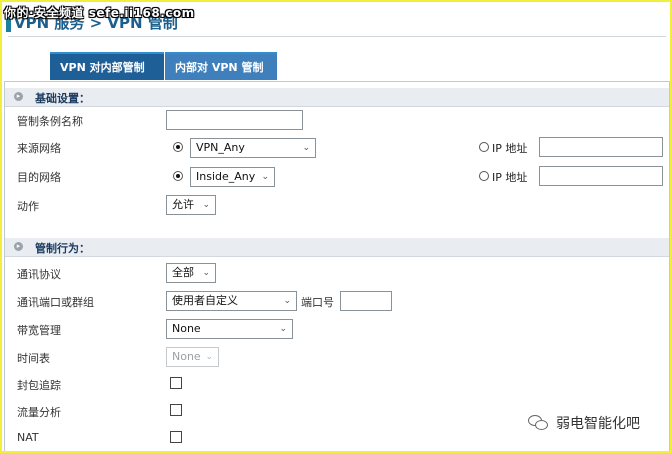 The height and width of the screenshot is (453, 672). I want to click on port-number-label: 端口号, so click(317, 302).